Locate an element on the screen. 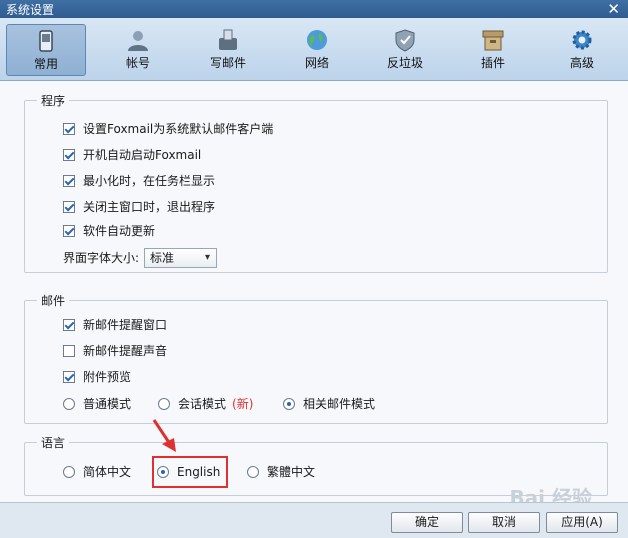  option-minimize-taskbar: 最小化时，在任务栏显示 is located at coordinates (139, 181).